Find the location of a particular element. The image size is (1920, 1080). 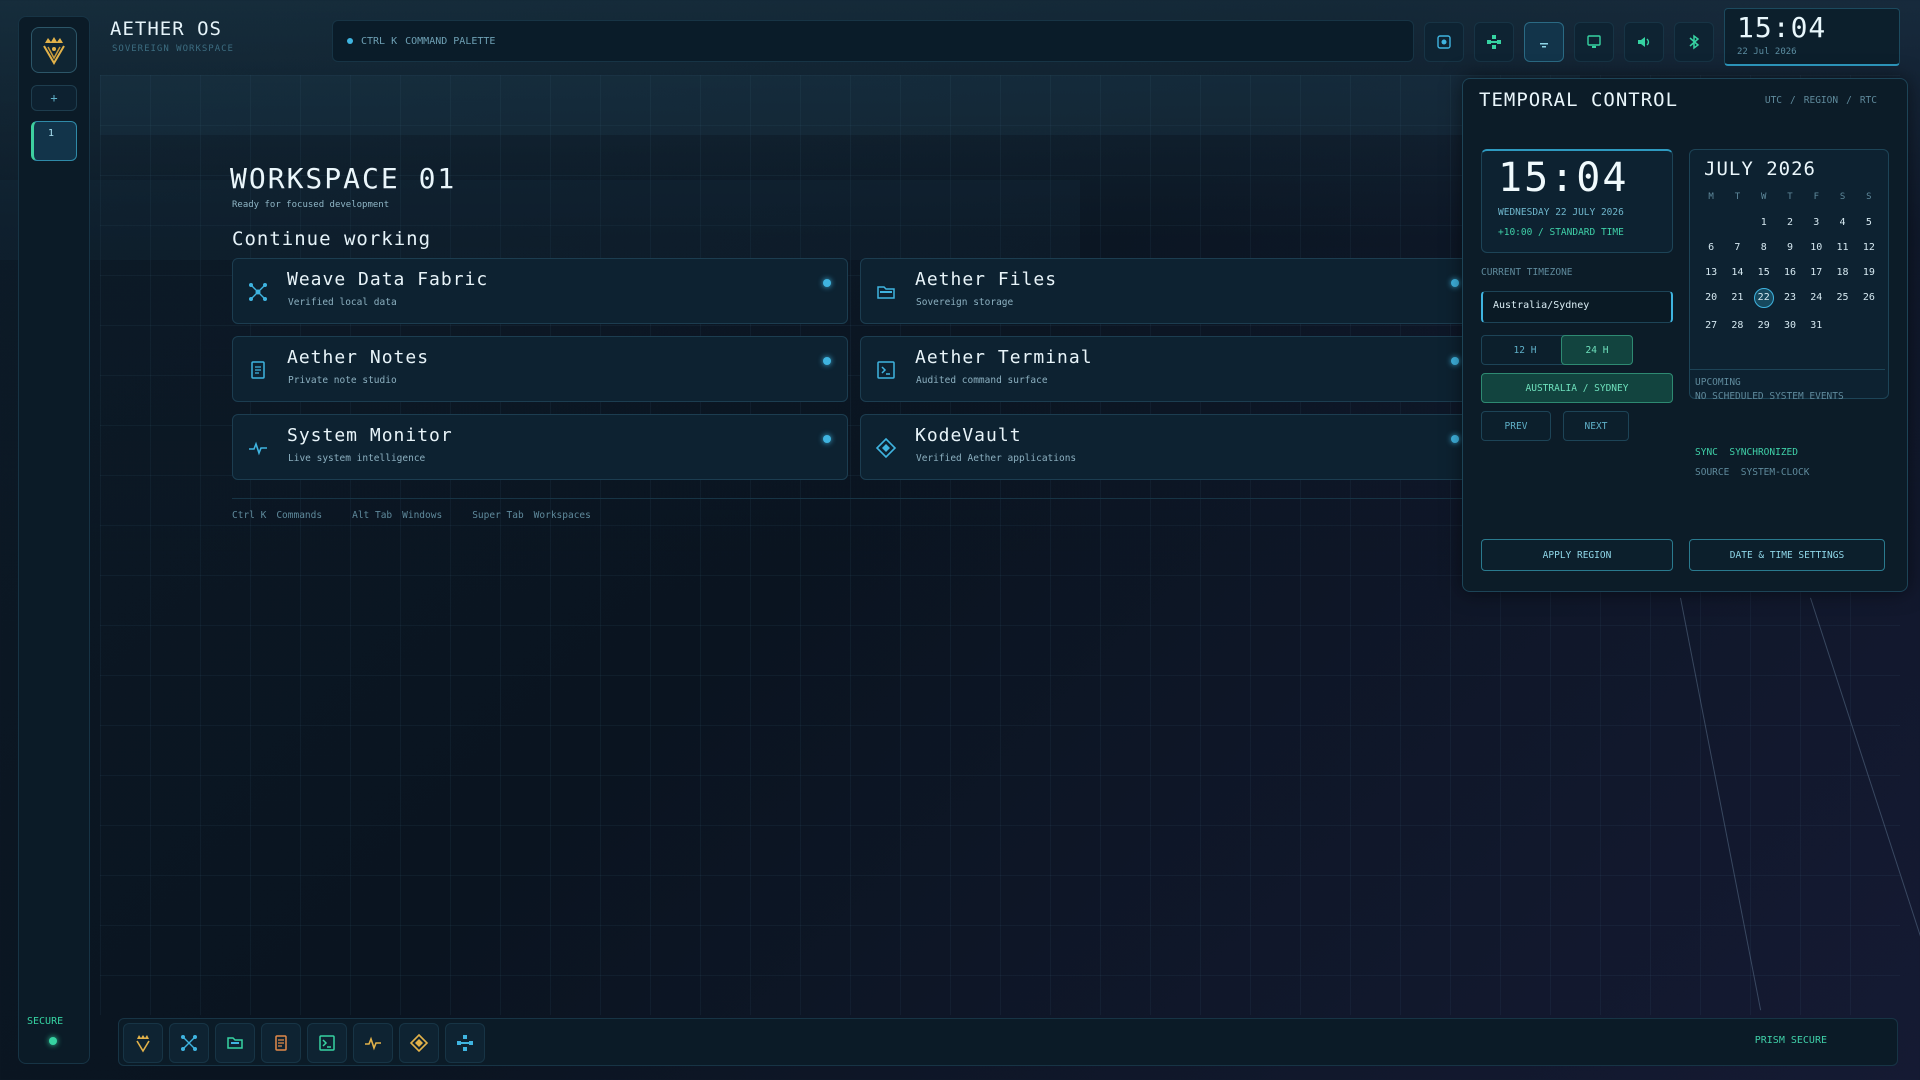

timezone-field: Australia/Sydney is located at coordinates (1577, 307).